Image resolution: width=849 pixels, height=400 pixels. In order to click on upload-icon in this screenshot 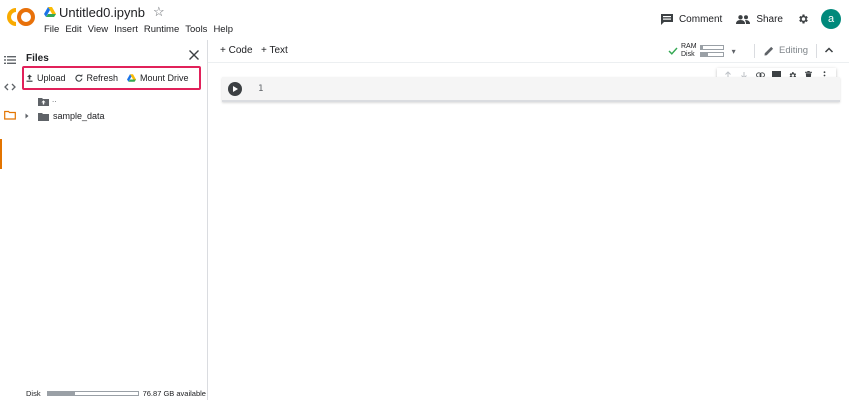, I will do `click(29, 78)`.